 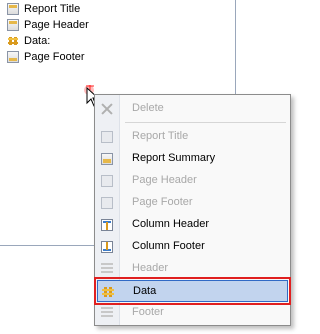 I want to click on page-header-icon, so click(x=107, y=181).